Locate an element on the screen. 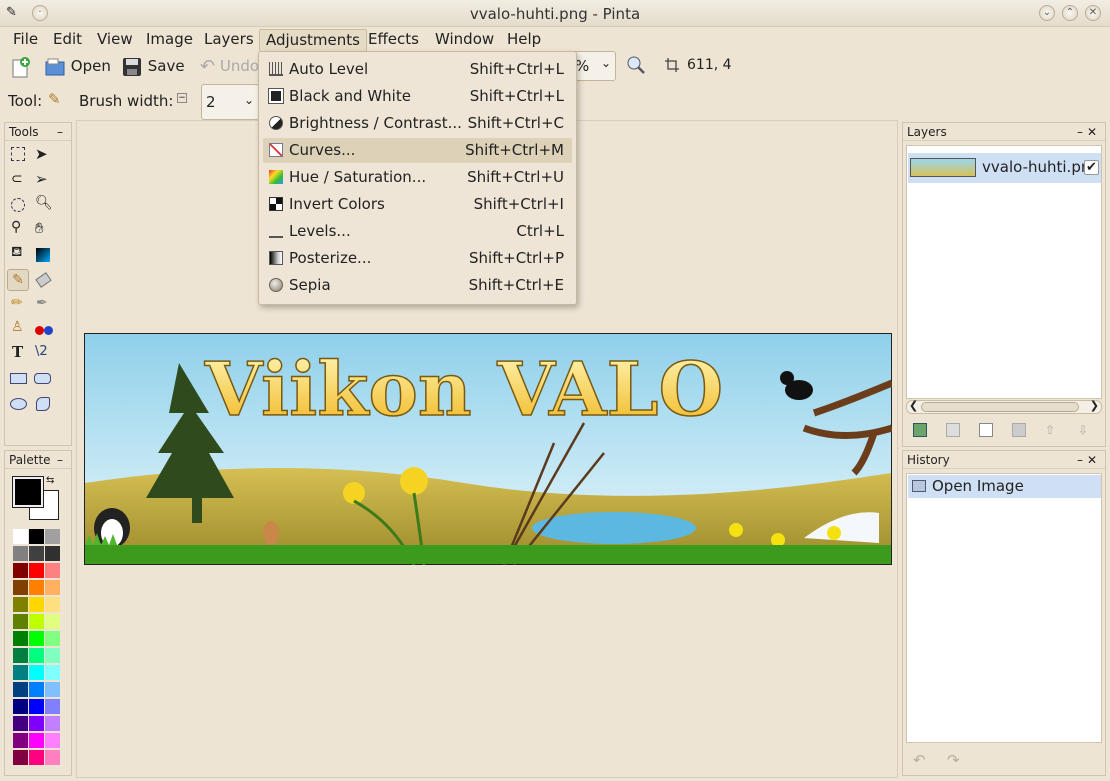 This screenshot has width=1110, height=781. zoom-in-button is located at coordinates (636, 67).